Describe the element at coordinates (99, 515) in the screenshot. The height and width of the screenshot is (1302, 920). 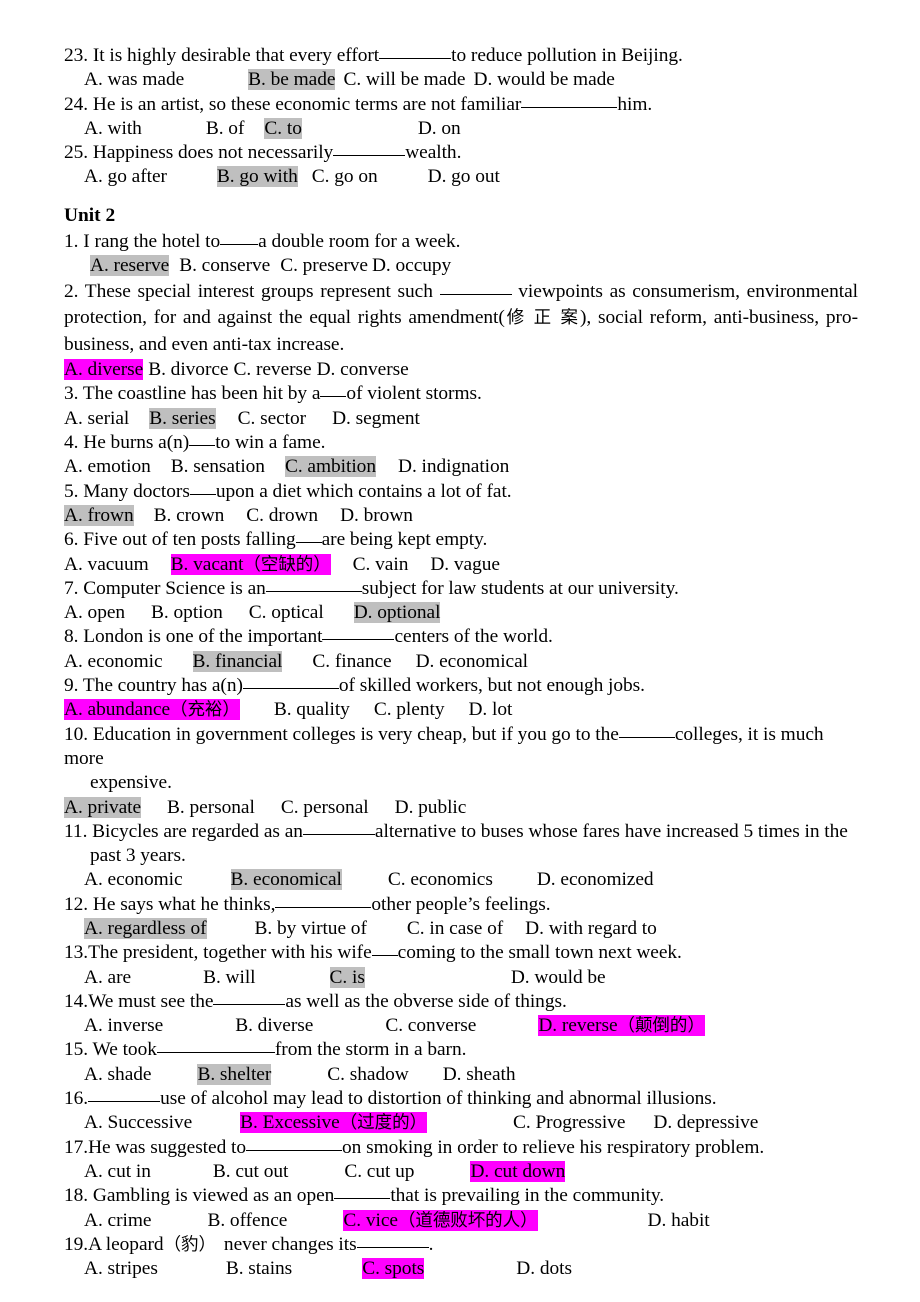
I see `option-a: A. frown` at that location.